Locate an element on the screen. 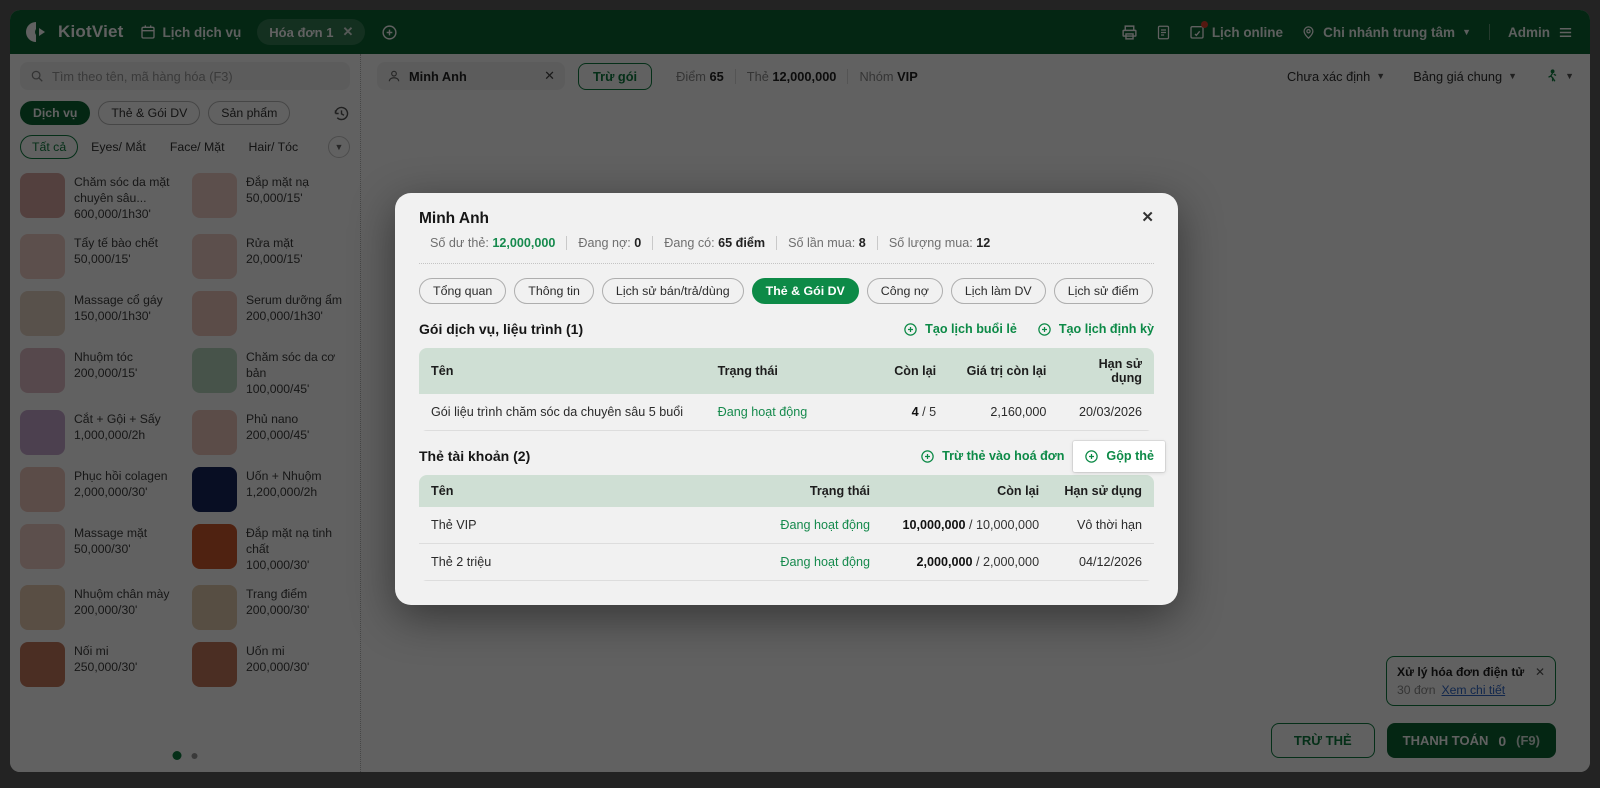  modal-tab: Thông tin is located at coordinates (554, 291).